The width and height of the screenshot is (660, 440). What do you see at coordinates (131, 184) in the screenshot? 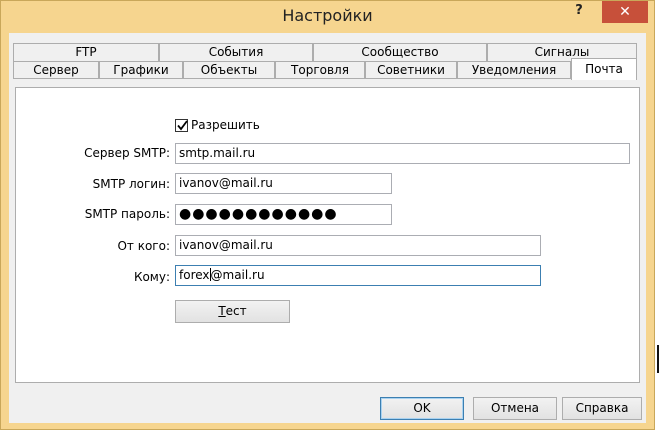
I see `smtp-login-label: SMTP логин:` at bounding box center [131, 184].